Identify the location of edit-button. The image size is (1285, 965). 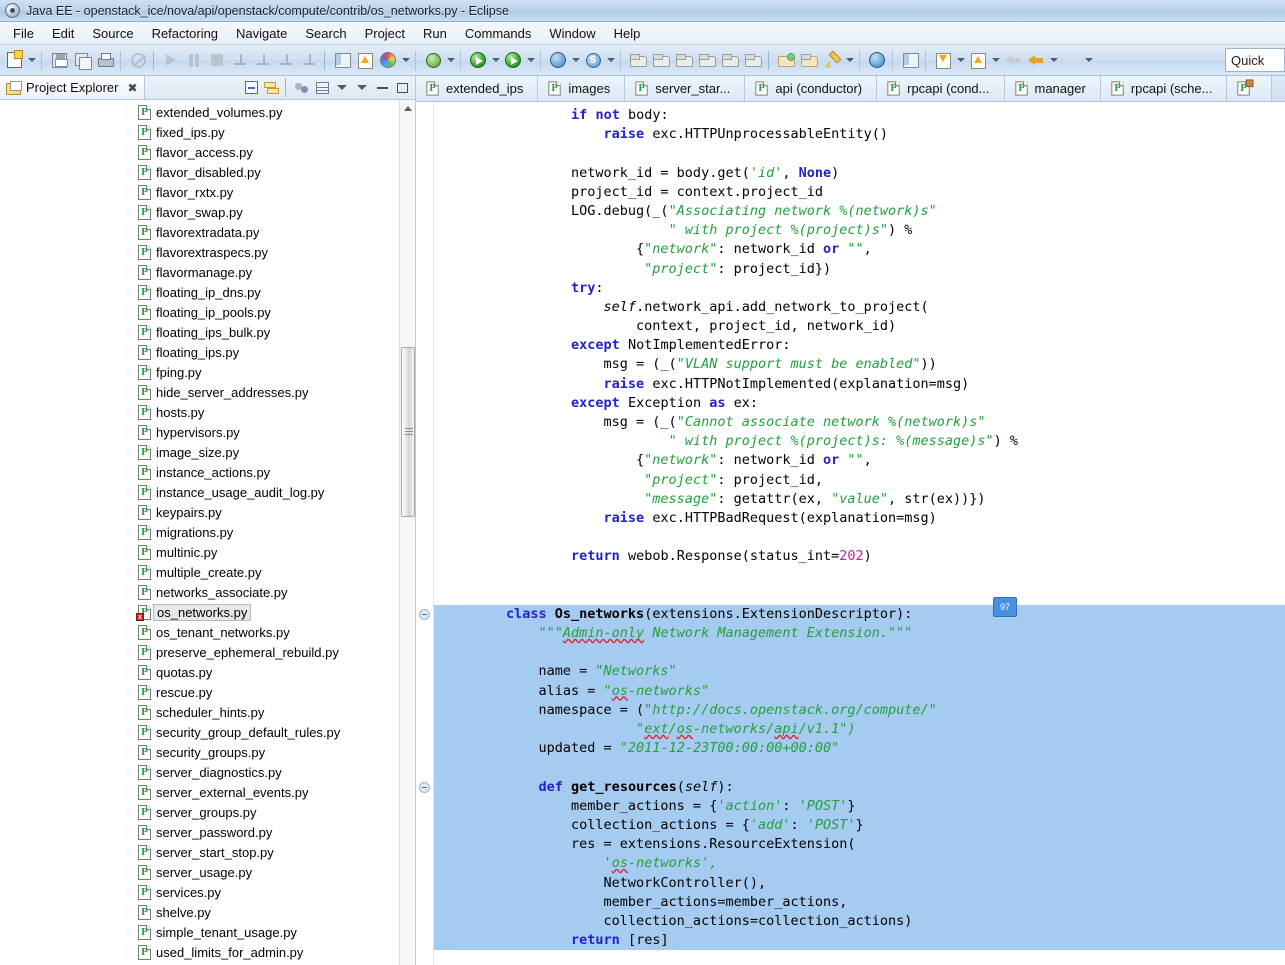
(832, 60).